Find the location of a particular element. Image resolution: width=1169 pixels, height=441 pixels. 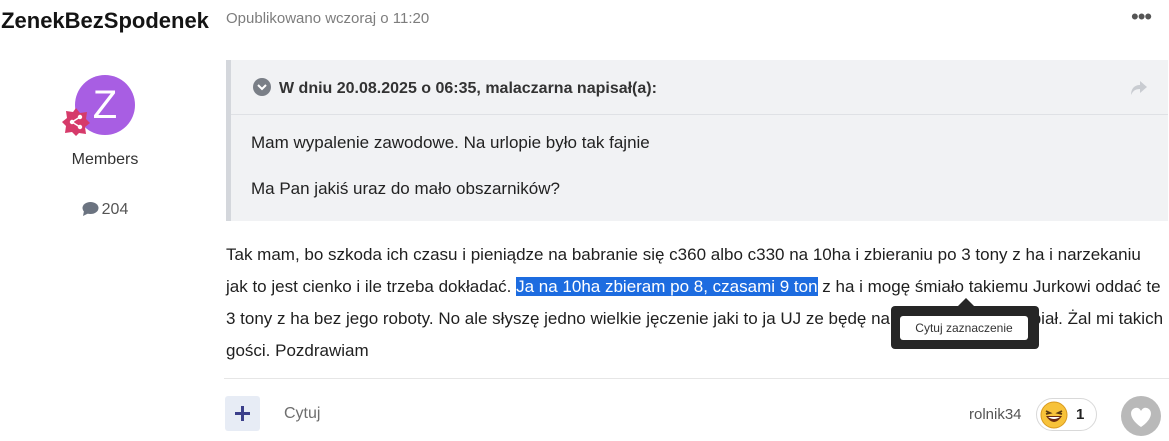

reaction-count: 1 is located at coordinates (1080, 414).